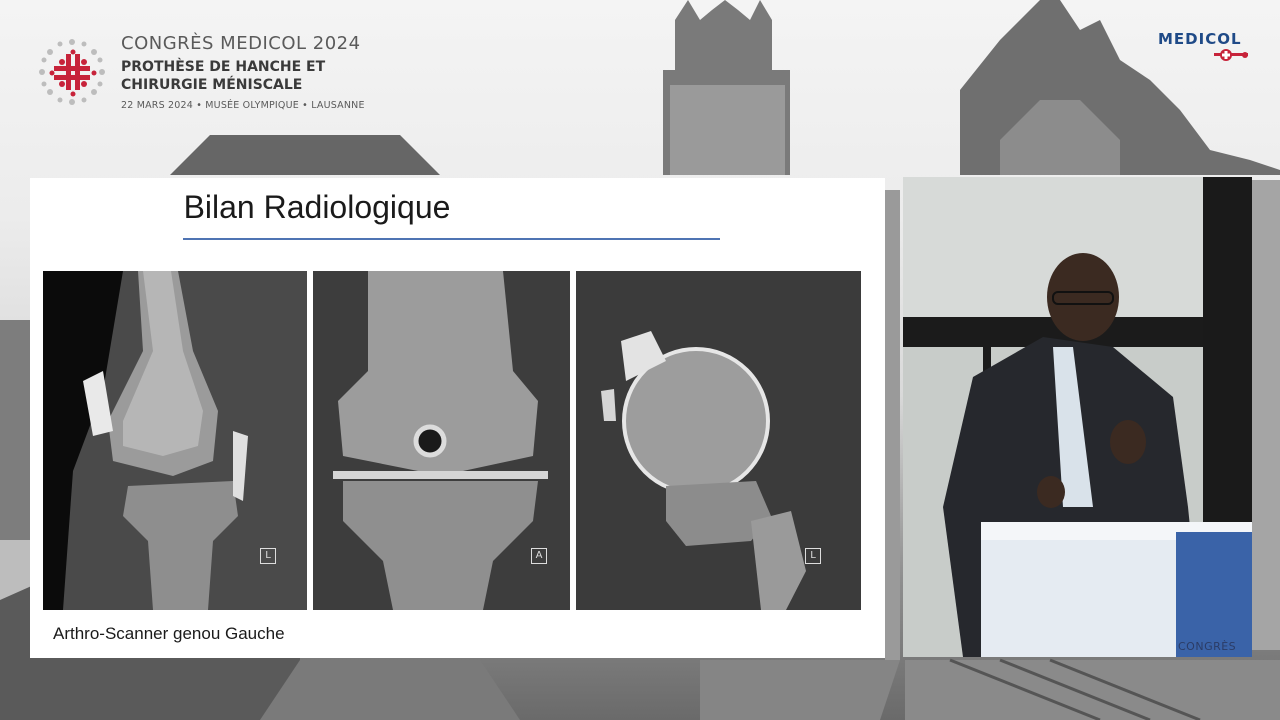  I want to click on medicol-logo: MEDICOL, so click(1206, 47).